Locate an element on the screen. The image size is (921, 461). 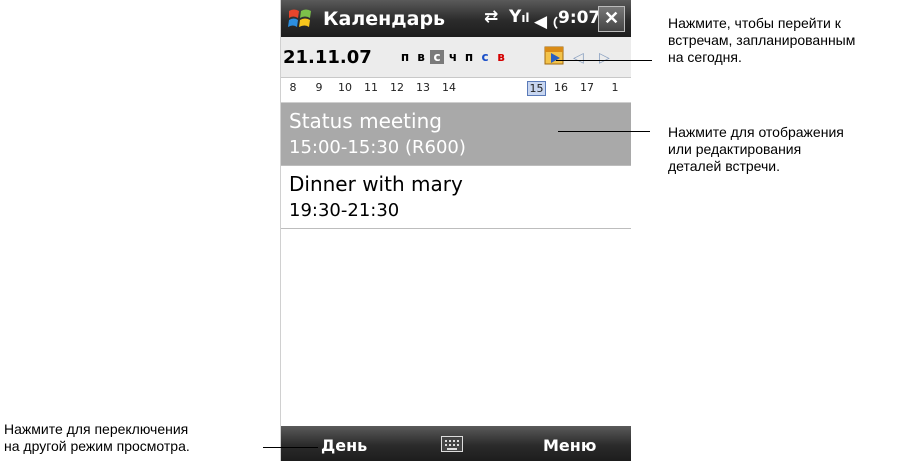
weekday-mon: п is located at coordinates (405, 57).